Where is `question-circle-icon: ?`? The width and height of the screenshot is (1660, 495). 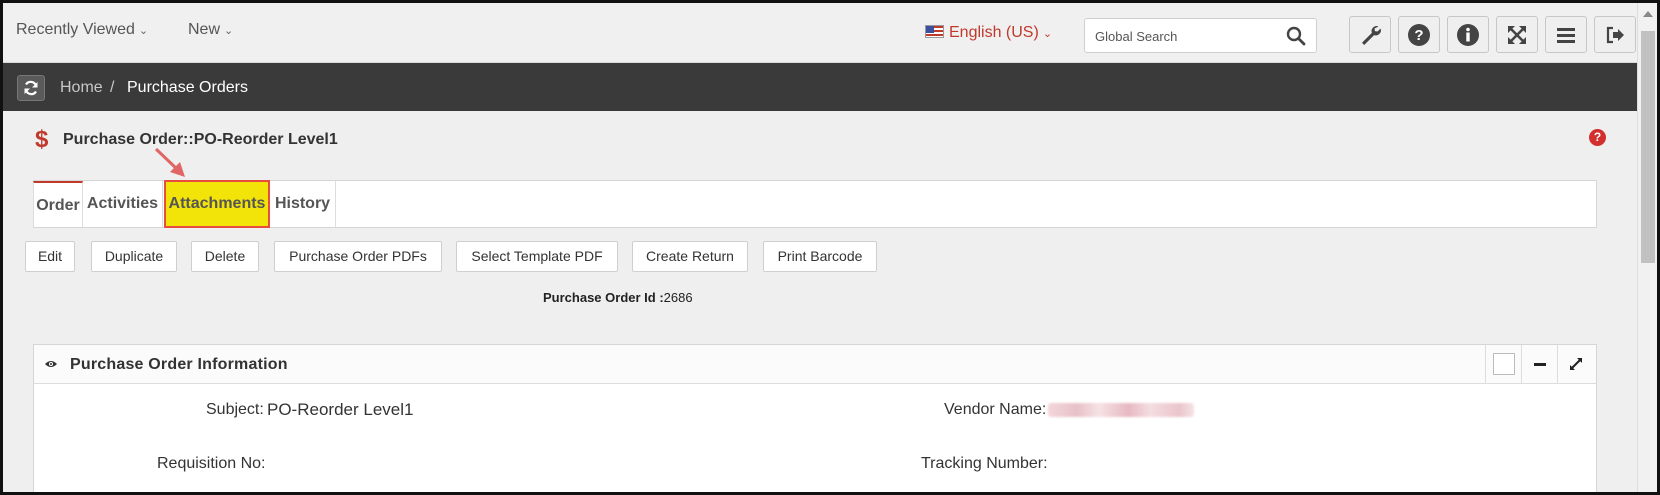
question-circle-icon: ? is located at coordinates (1419, 34).